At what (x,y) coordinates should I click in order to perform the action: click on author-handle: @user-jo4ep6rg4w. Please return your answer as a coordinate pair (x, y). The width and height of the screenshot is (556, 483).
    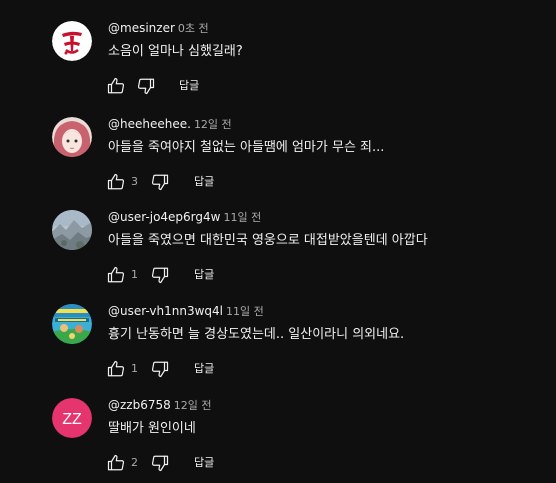
    Looking at the image, I should click on (164, 217).